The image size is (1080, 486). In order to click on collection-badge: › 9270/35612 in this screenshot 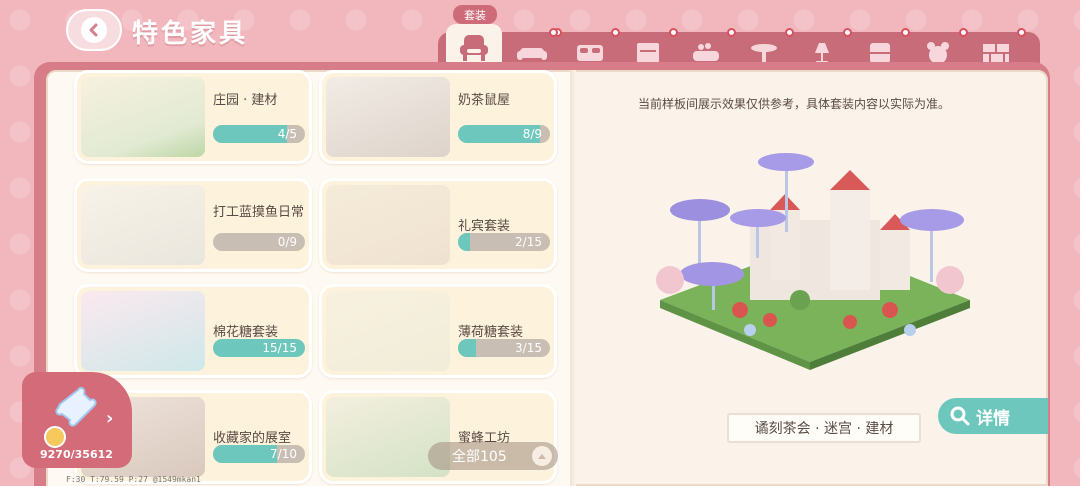, I will do `click(77, 420)`.